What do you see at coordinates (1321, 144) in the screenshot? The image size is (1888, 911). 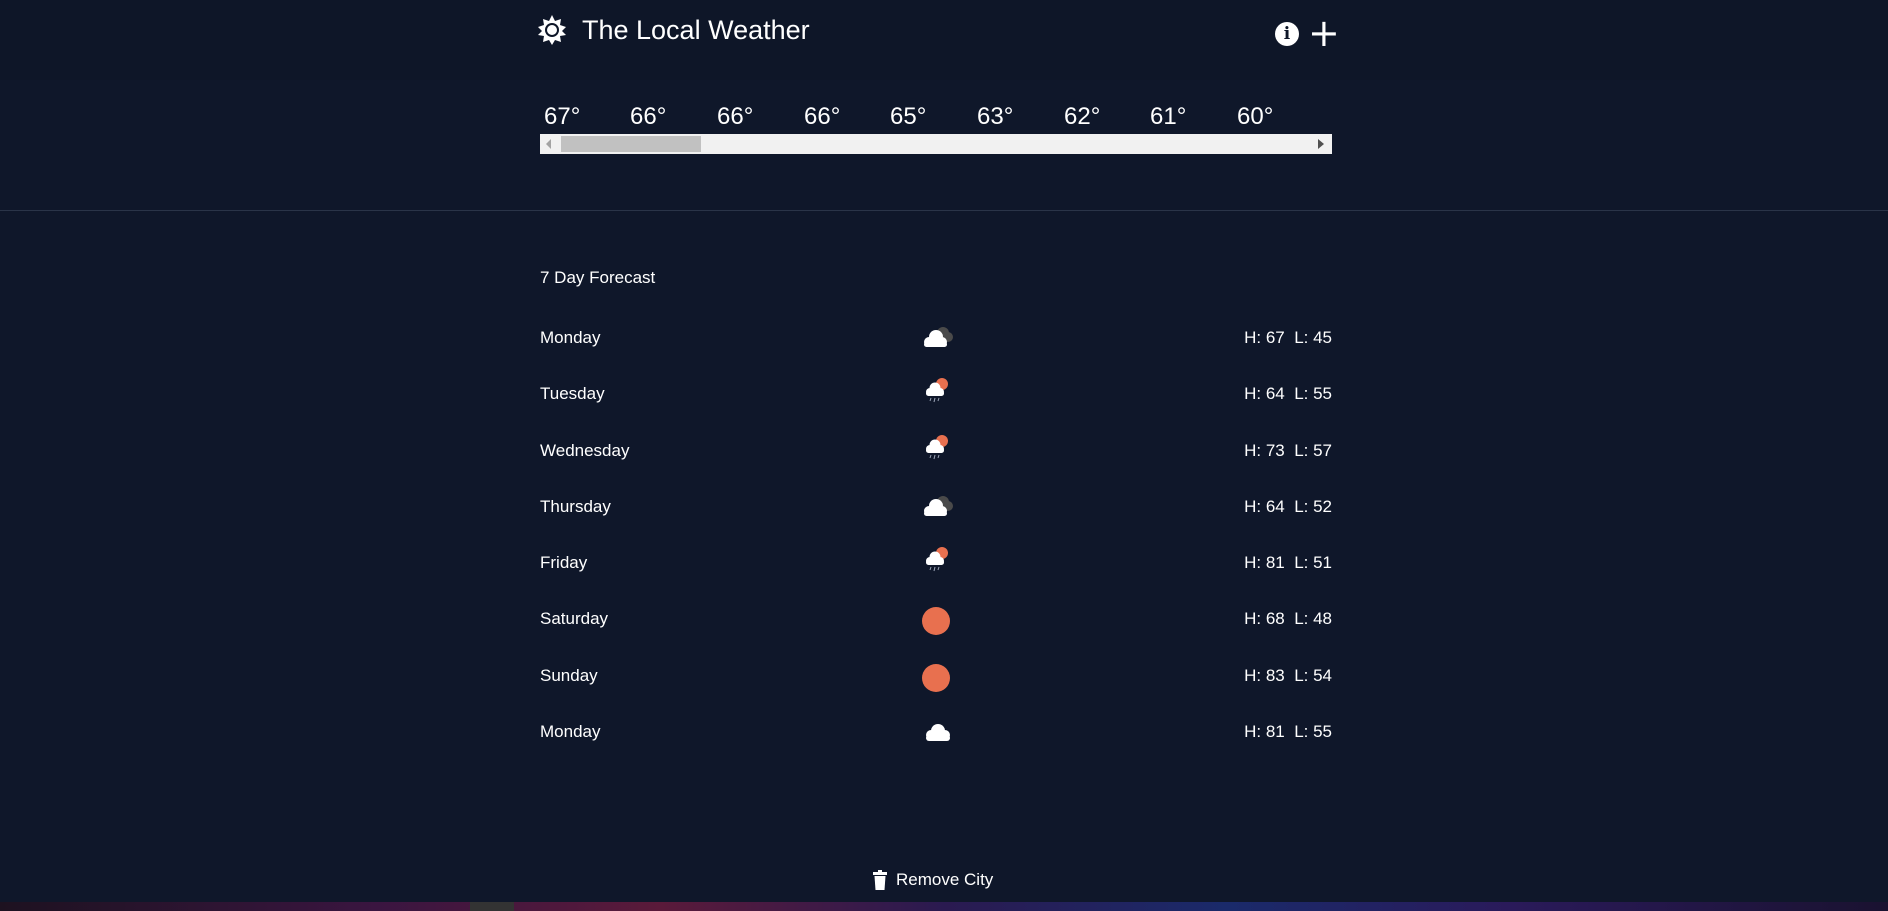 I see `scroll-right-arrow-icon` at bounding box center [1321, 144].